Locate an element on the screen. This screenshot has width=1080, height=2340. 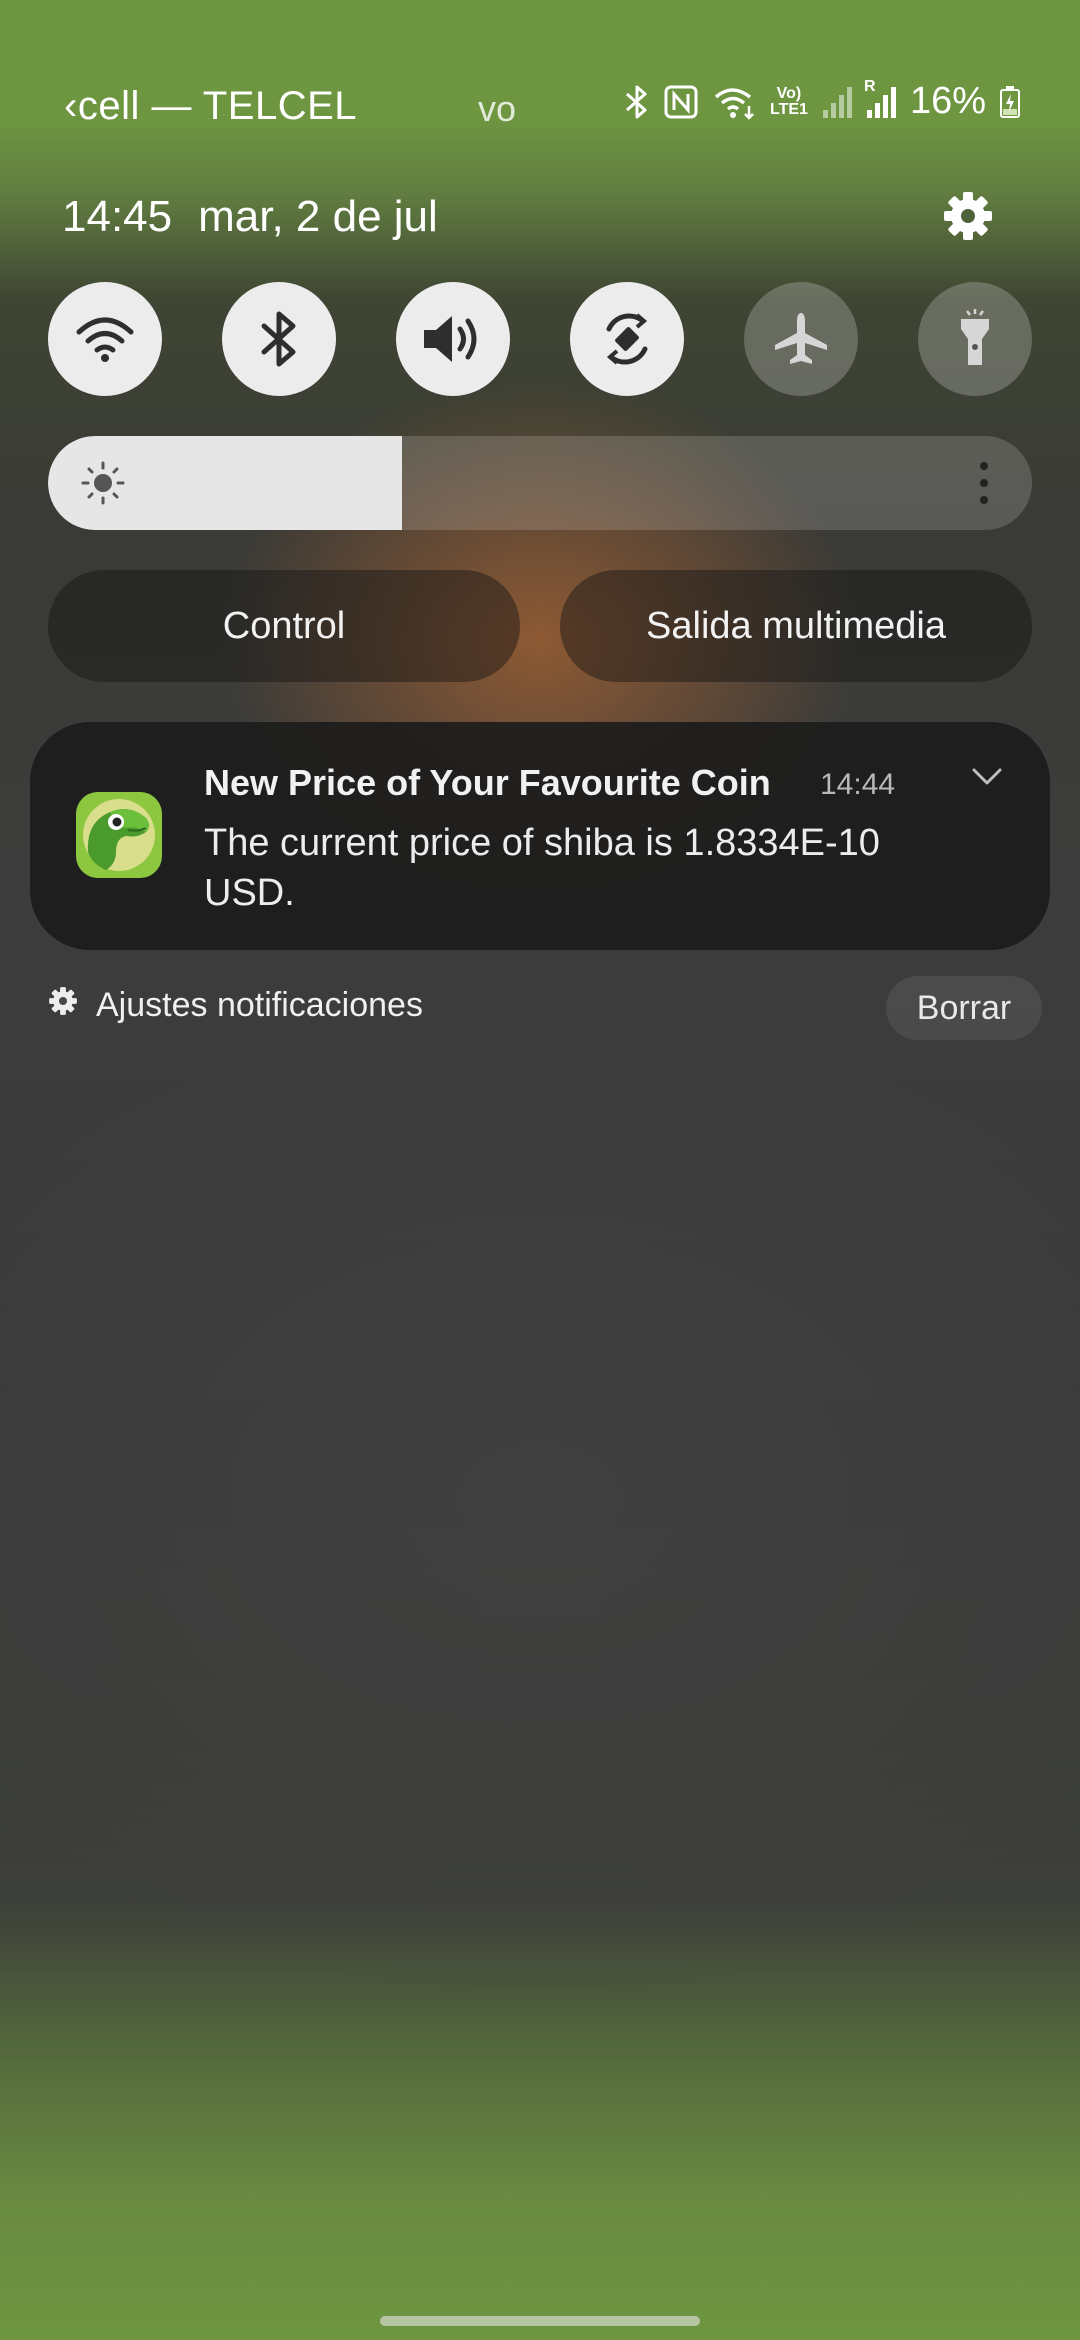
notification-title: New Price of Your Favourite Coin is located at coordinates (487, 782).